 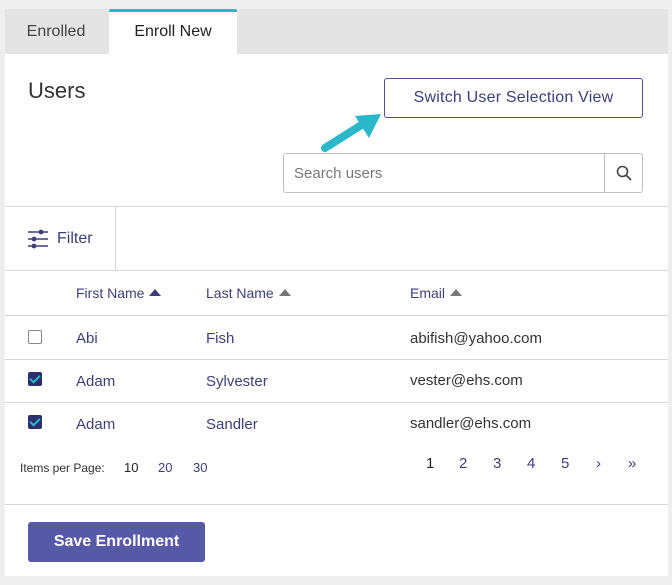 What do you see at coordinates (565, 463) in the screenshot?
I see `page-5: 5` at bounding box center [565, 463].